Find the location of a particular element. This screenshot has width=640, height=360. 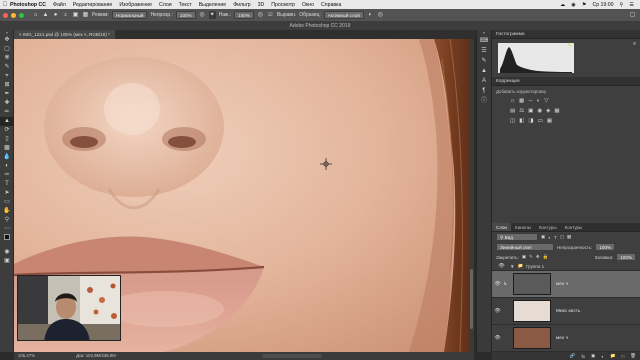

zoom-readout: 105,47% is located at coordinates (26, 355).